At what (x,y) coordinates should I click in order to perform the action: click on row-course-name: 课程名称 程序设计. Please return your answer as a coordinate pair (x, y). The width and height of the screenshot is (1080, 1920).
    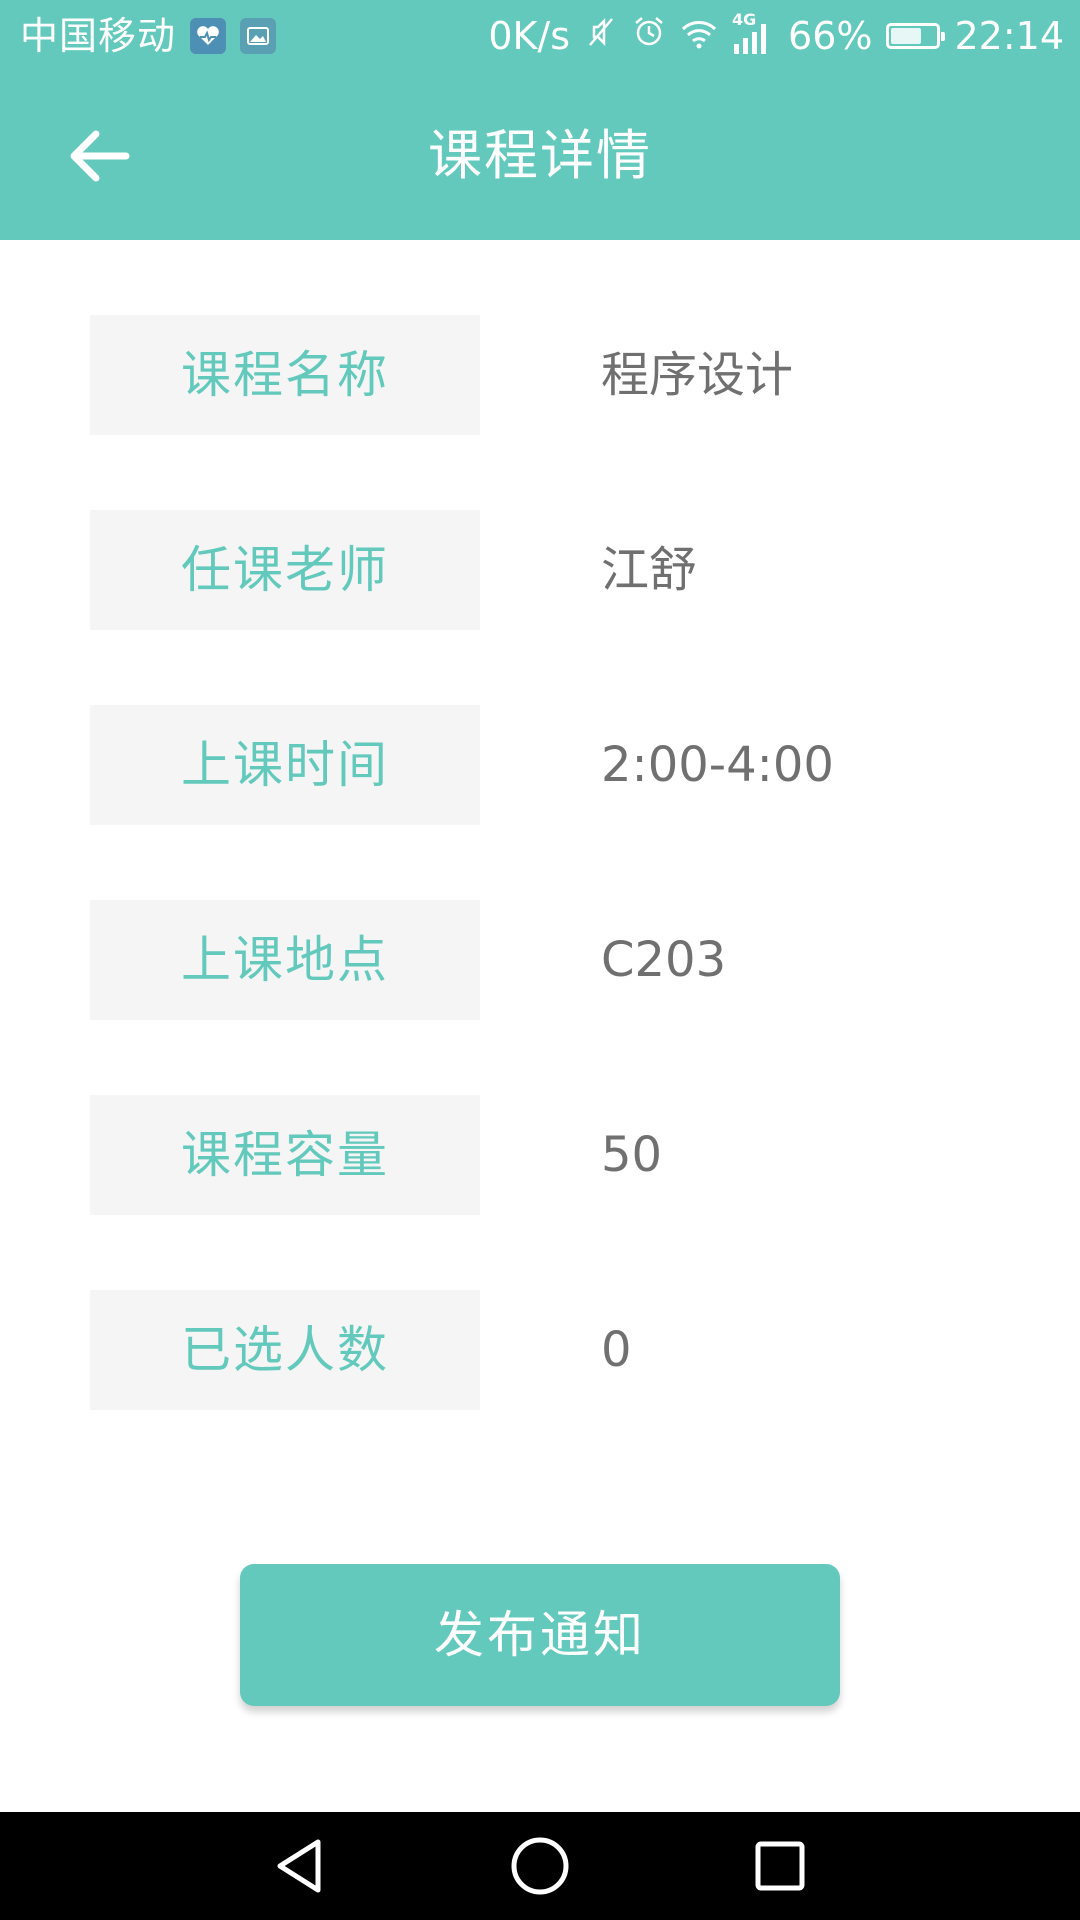
    Looking at the image, I should click on (540, 375).